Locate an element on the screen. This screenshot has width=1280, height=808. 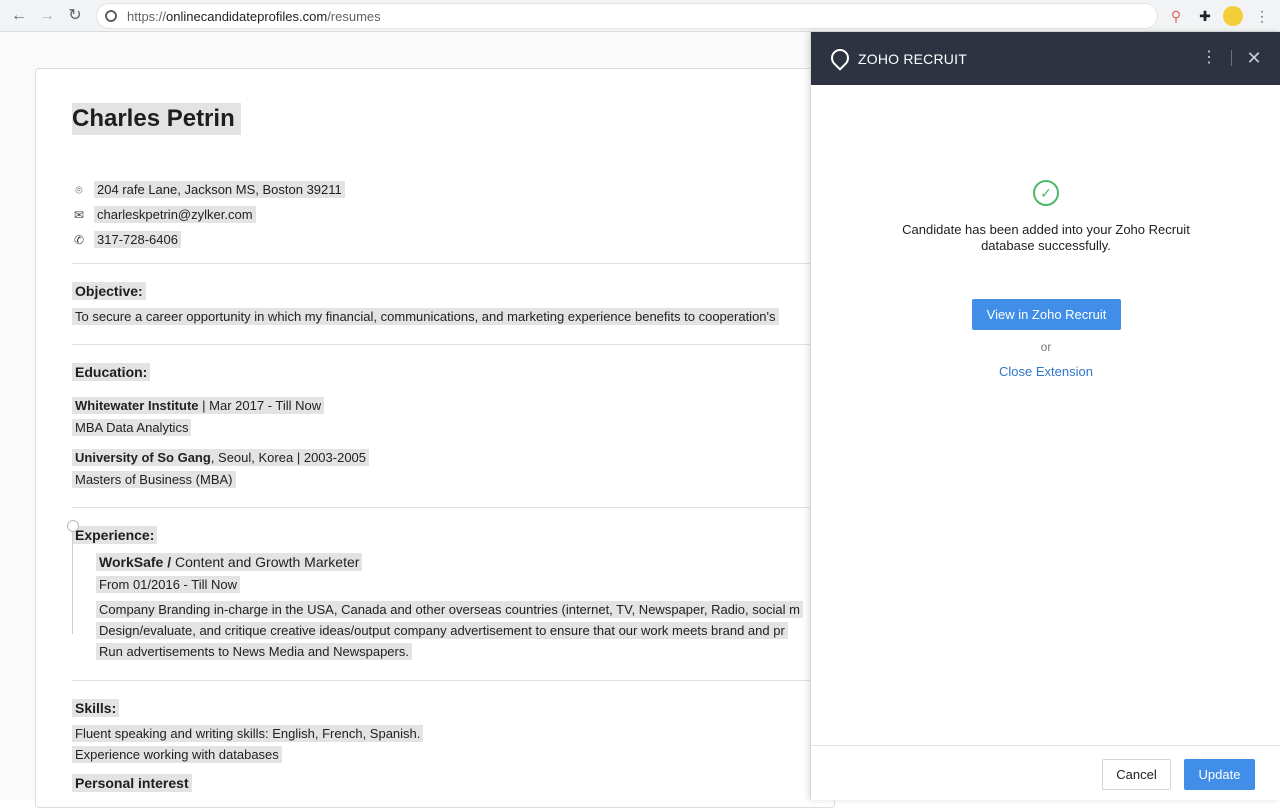
site-info-icon is located at coordinates (111, 16).